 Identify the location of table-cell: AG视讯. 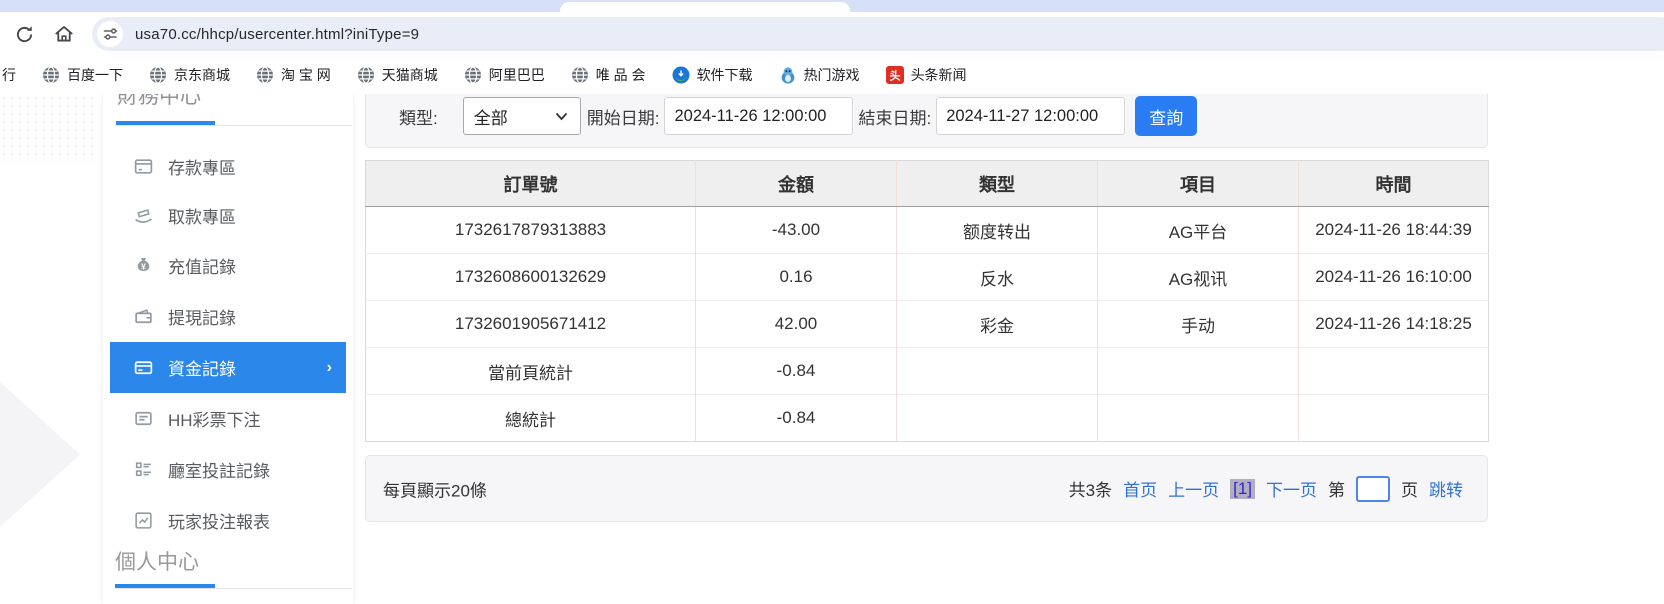
(1198, 277).